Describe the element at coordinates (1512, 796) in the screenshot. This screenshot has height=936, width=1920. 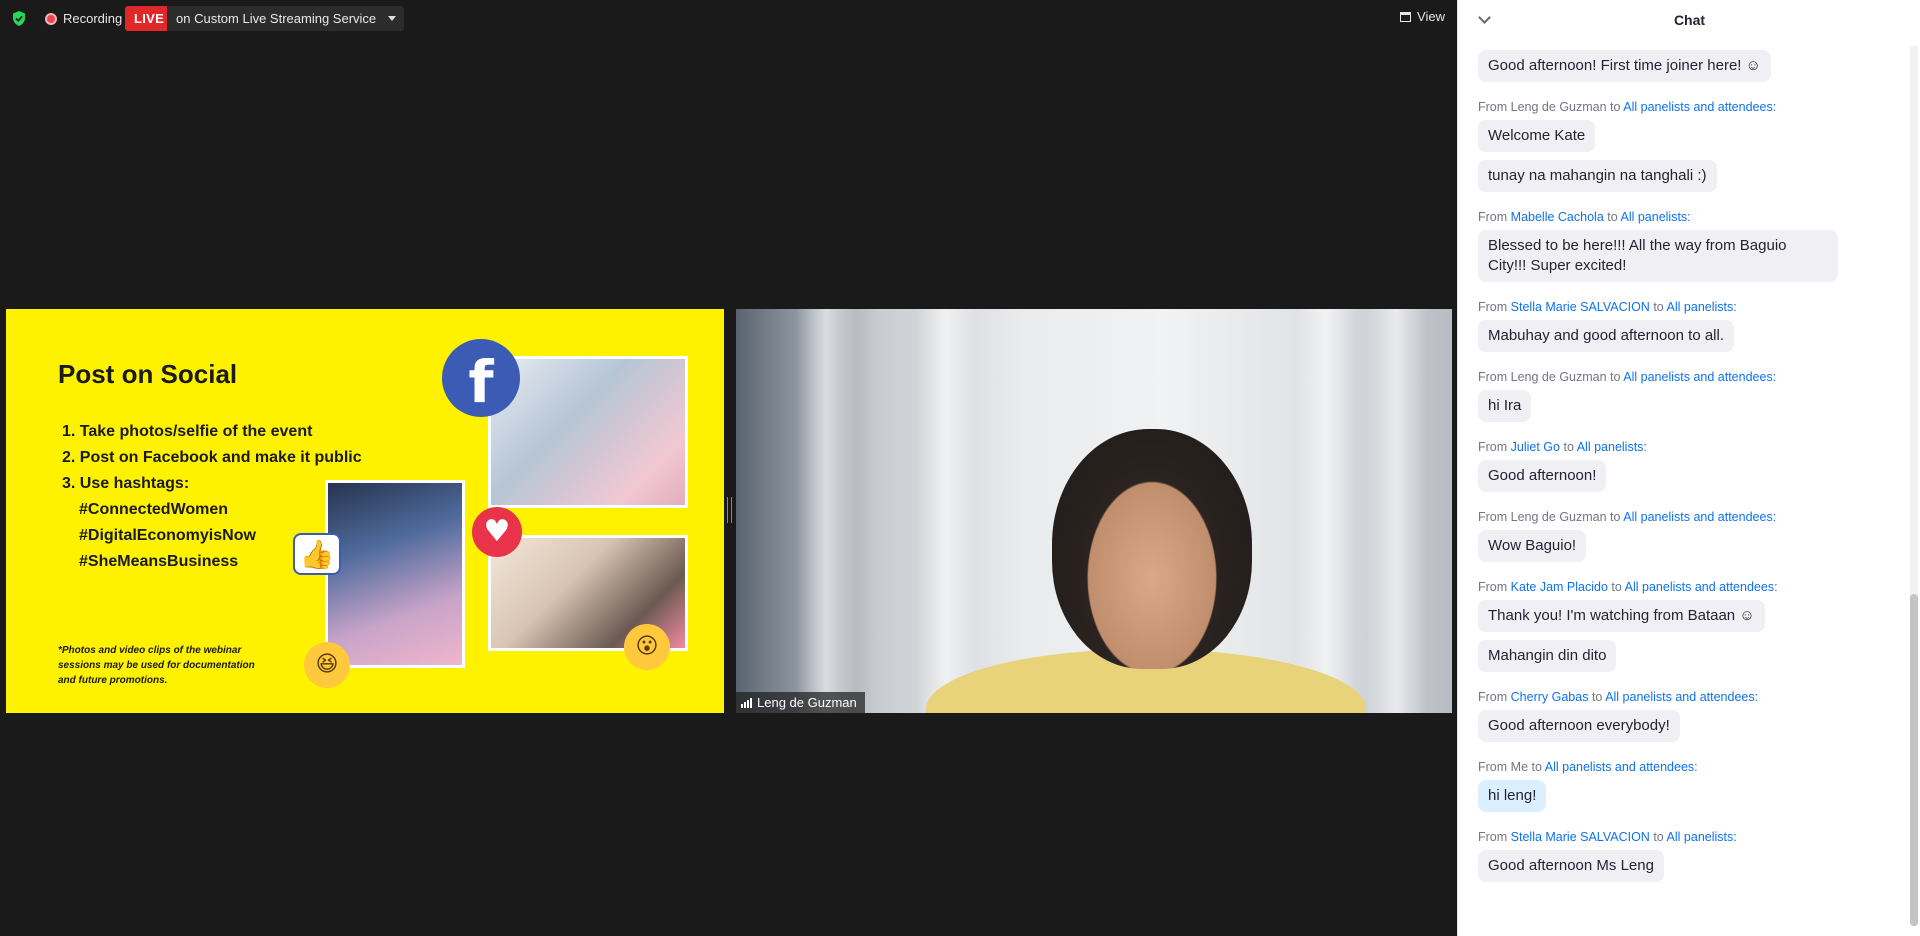
I see `chat-bubble: hi leng!` at that location.